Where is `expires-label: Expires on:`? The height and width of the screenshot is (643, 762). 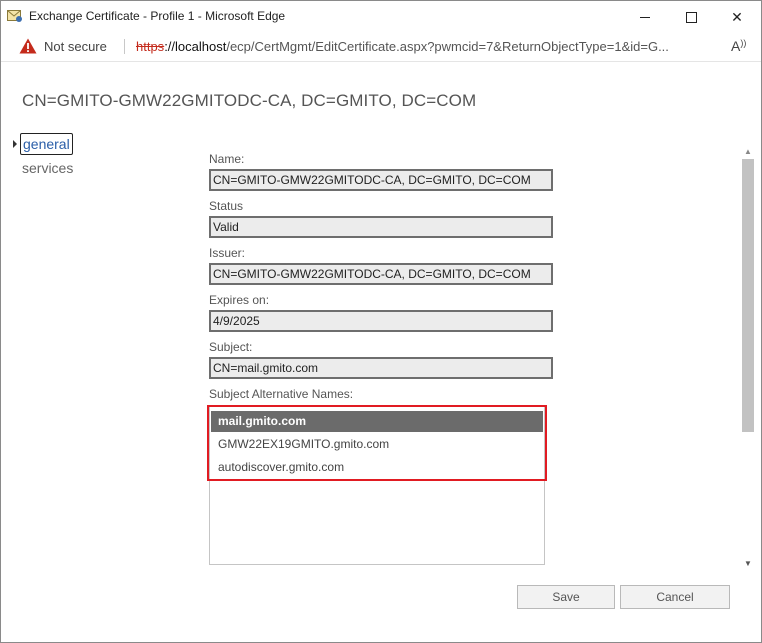
expires-label: Expires on: is located at coordinates (239, 300).